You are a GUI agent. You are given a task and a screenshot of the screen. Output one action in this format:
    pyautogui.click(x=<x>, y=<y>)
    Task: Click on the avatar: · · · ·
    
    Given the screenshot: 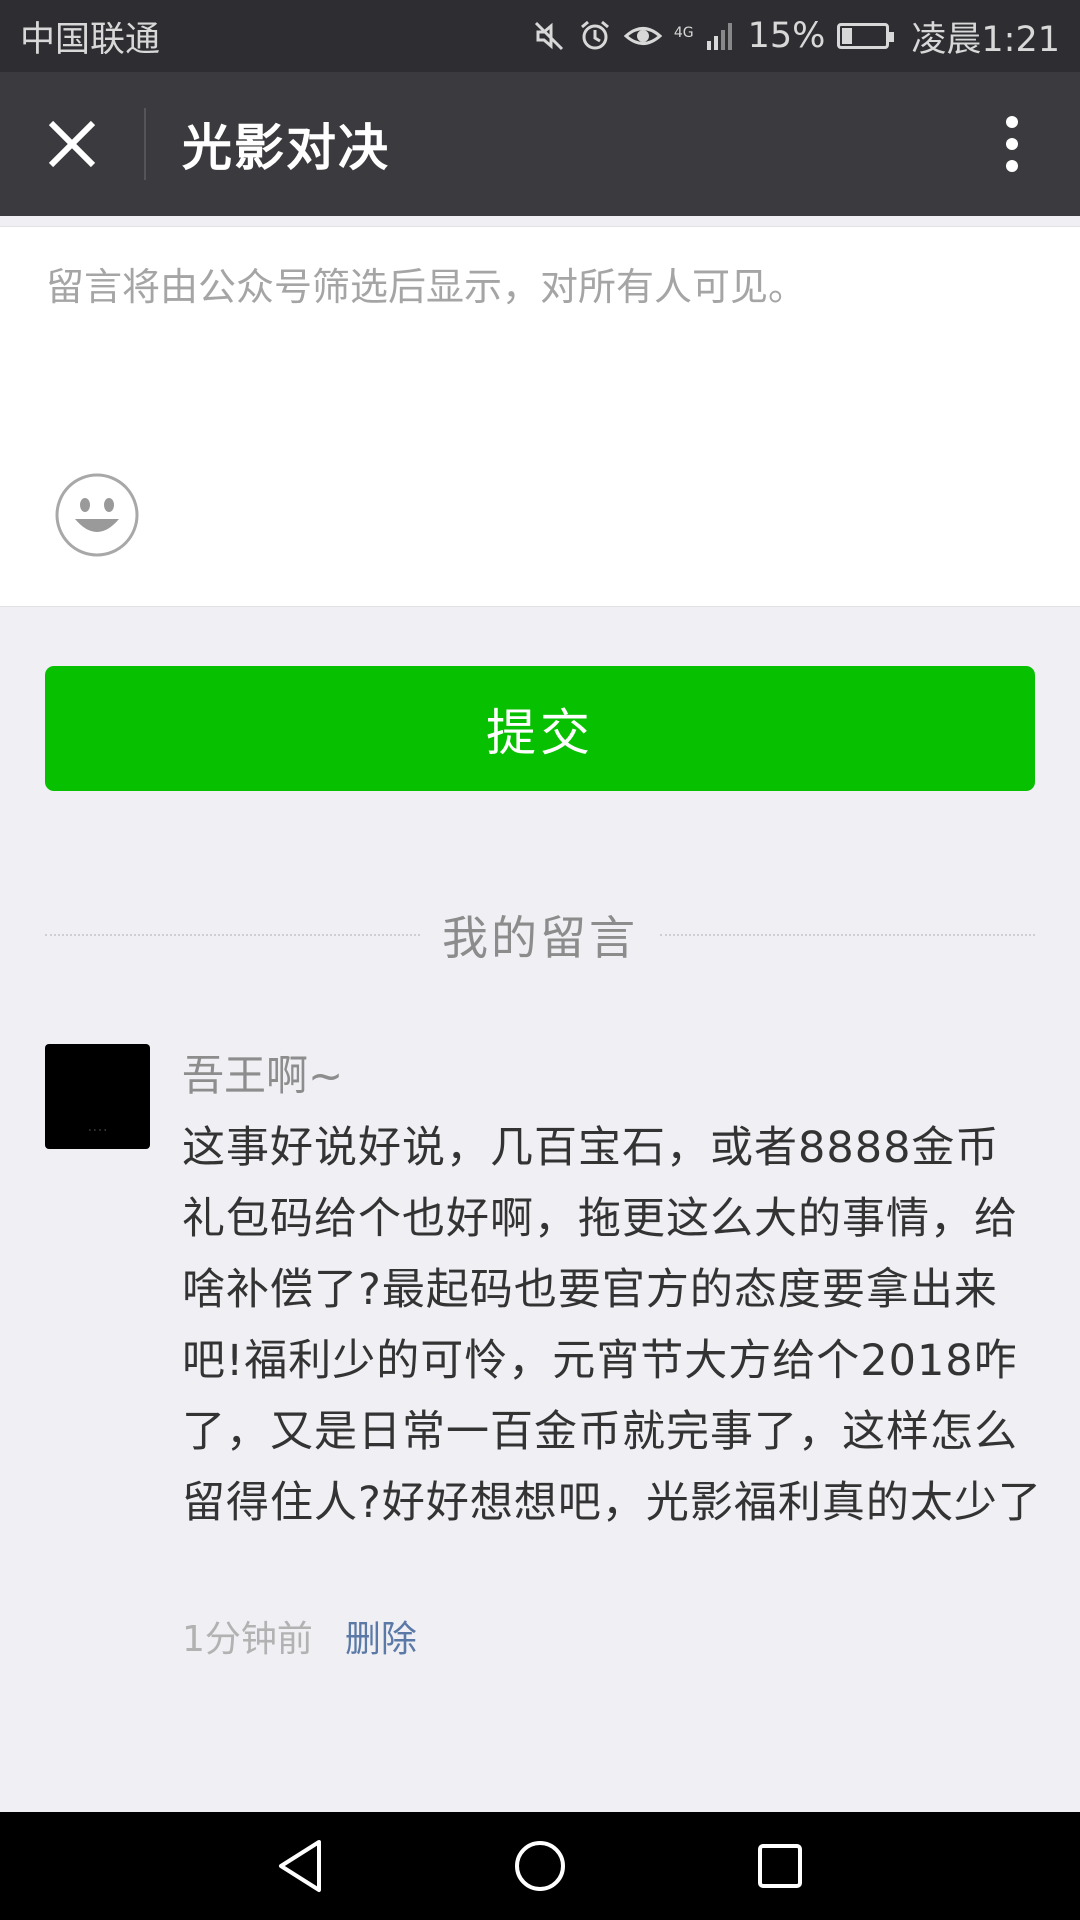 What is the action you would take?
    pyautogui.click(x=97, y=1096)
    